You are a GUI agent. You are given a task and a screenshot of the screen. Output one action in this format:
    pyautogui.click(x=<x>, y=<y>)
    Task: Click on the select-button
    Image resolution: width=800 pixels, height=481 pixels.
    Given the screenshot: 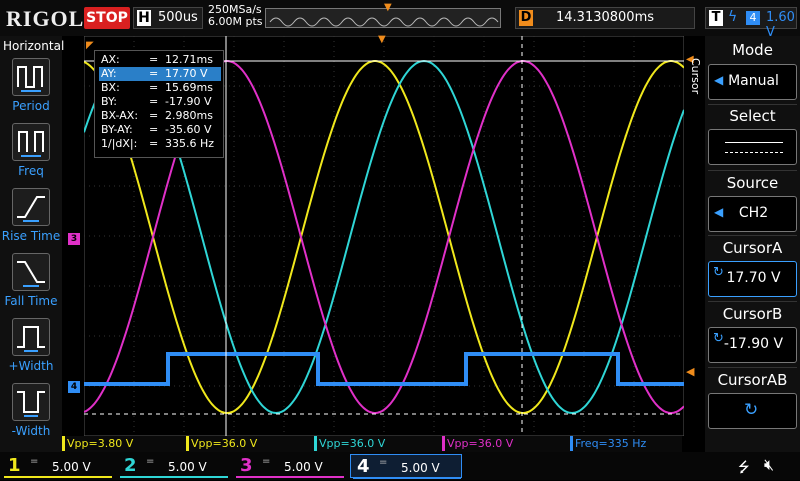 What is the action you would take?
    pyautogui.click(x=752, y=147)
    